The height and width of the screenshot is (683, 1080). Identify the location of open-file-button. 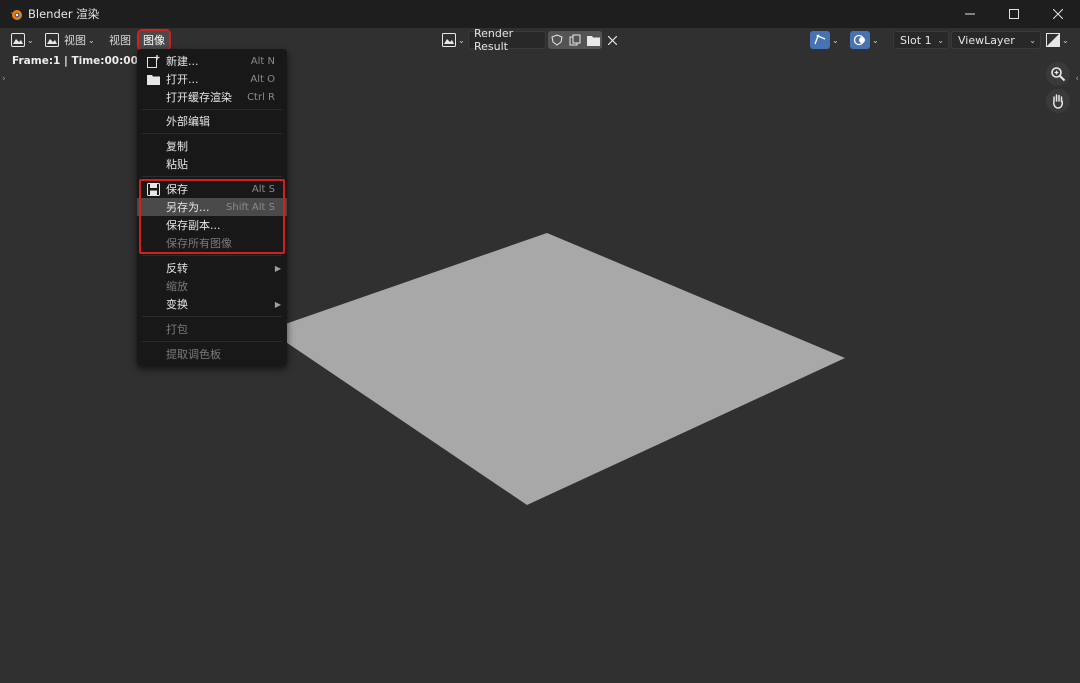
(593, 40).